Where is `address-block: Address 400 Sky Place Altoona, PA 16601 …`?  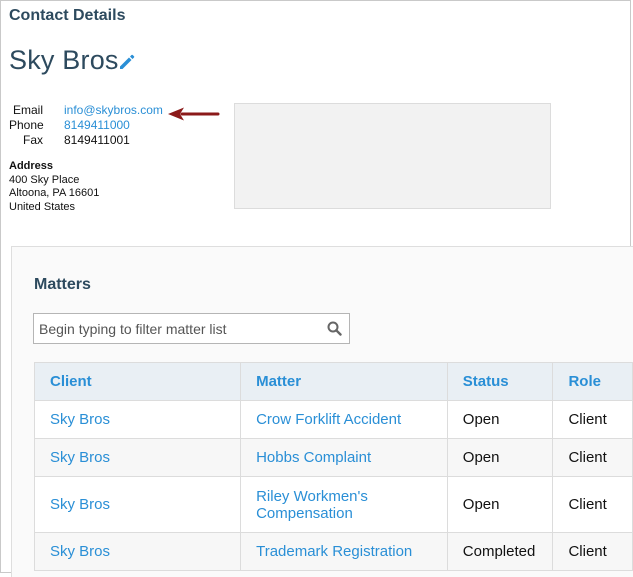
address-block: Address 400 Sky Place Altoona, PA 16601 … is located at coordinates (54, 187).